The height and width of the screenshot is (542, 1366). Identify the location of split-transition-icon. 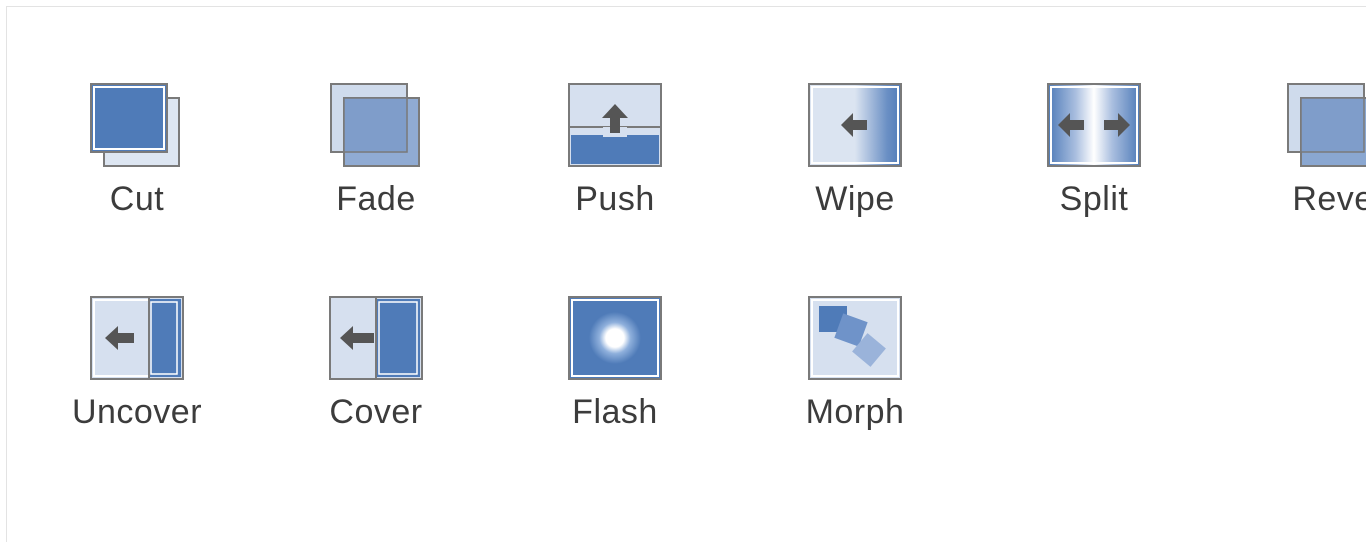
(1094, 125).